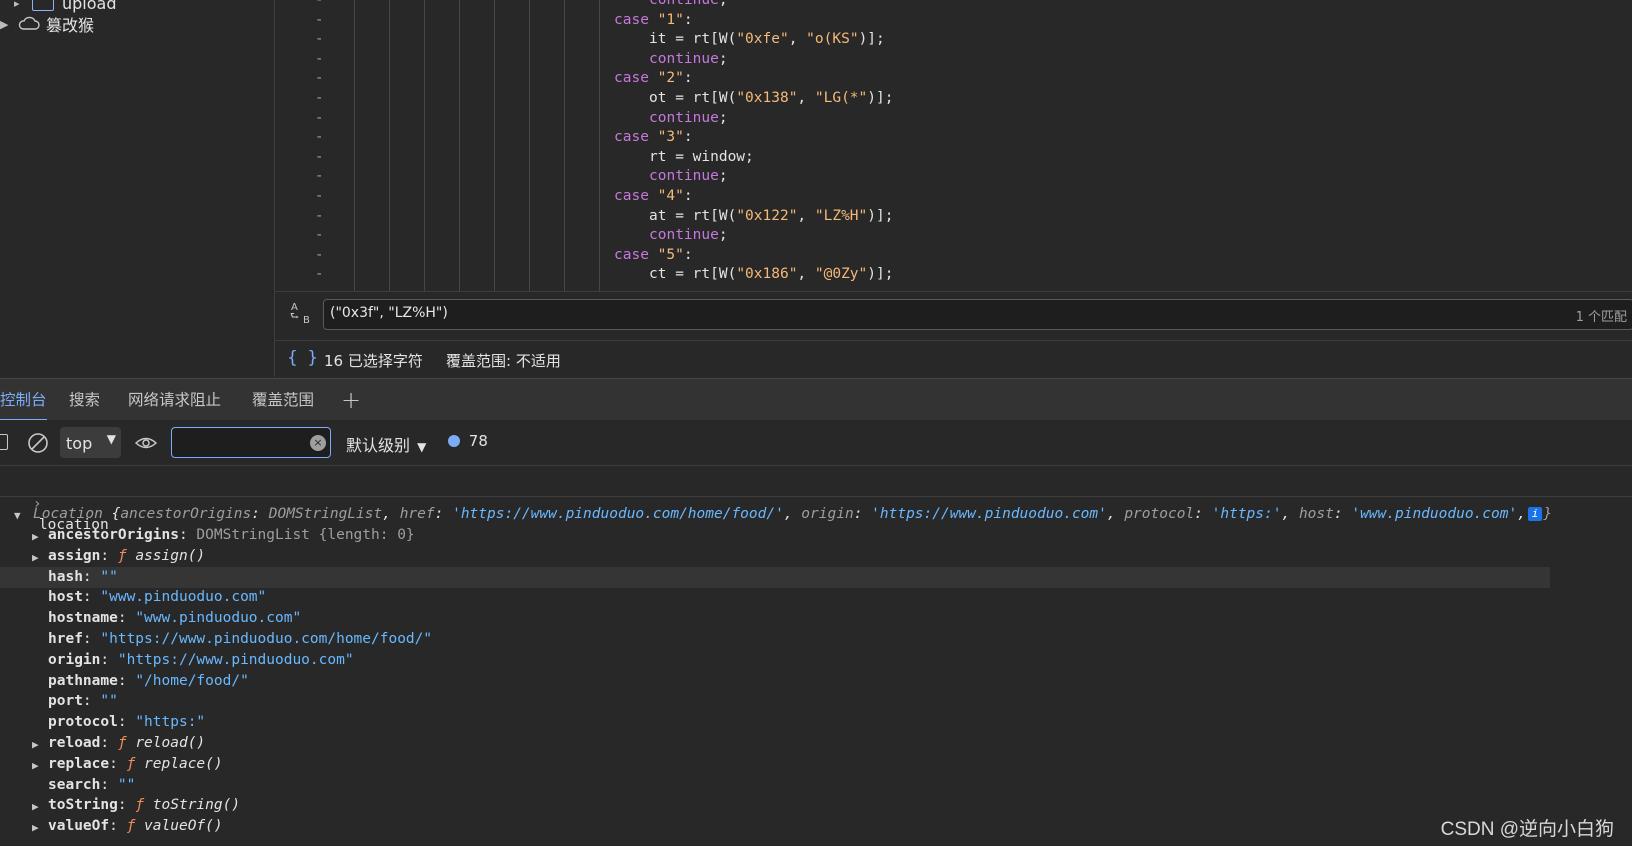  What do you see at coordinates (386, 444) in the screenshot?
I see `log-level-dropdown: 默认级别 ▼` at bounding box center [386, 444].